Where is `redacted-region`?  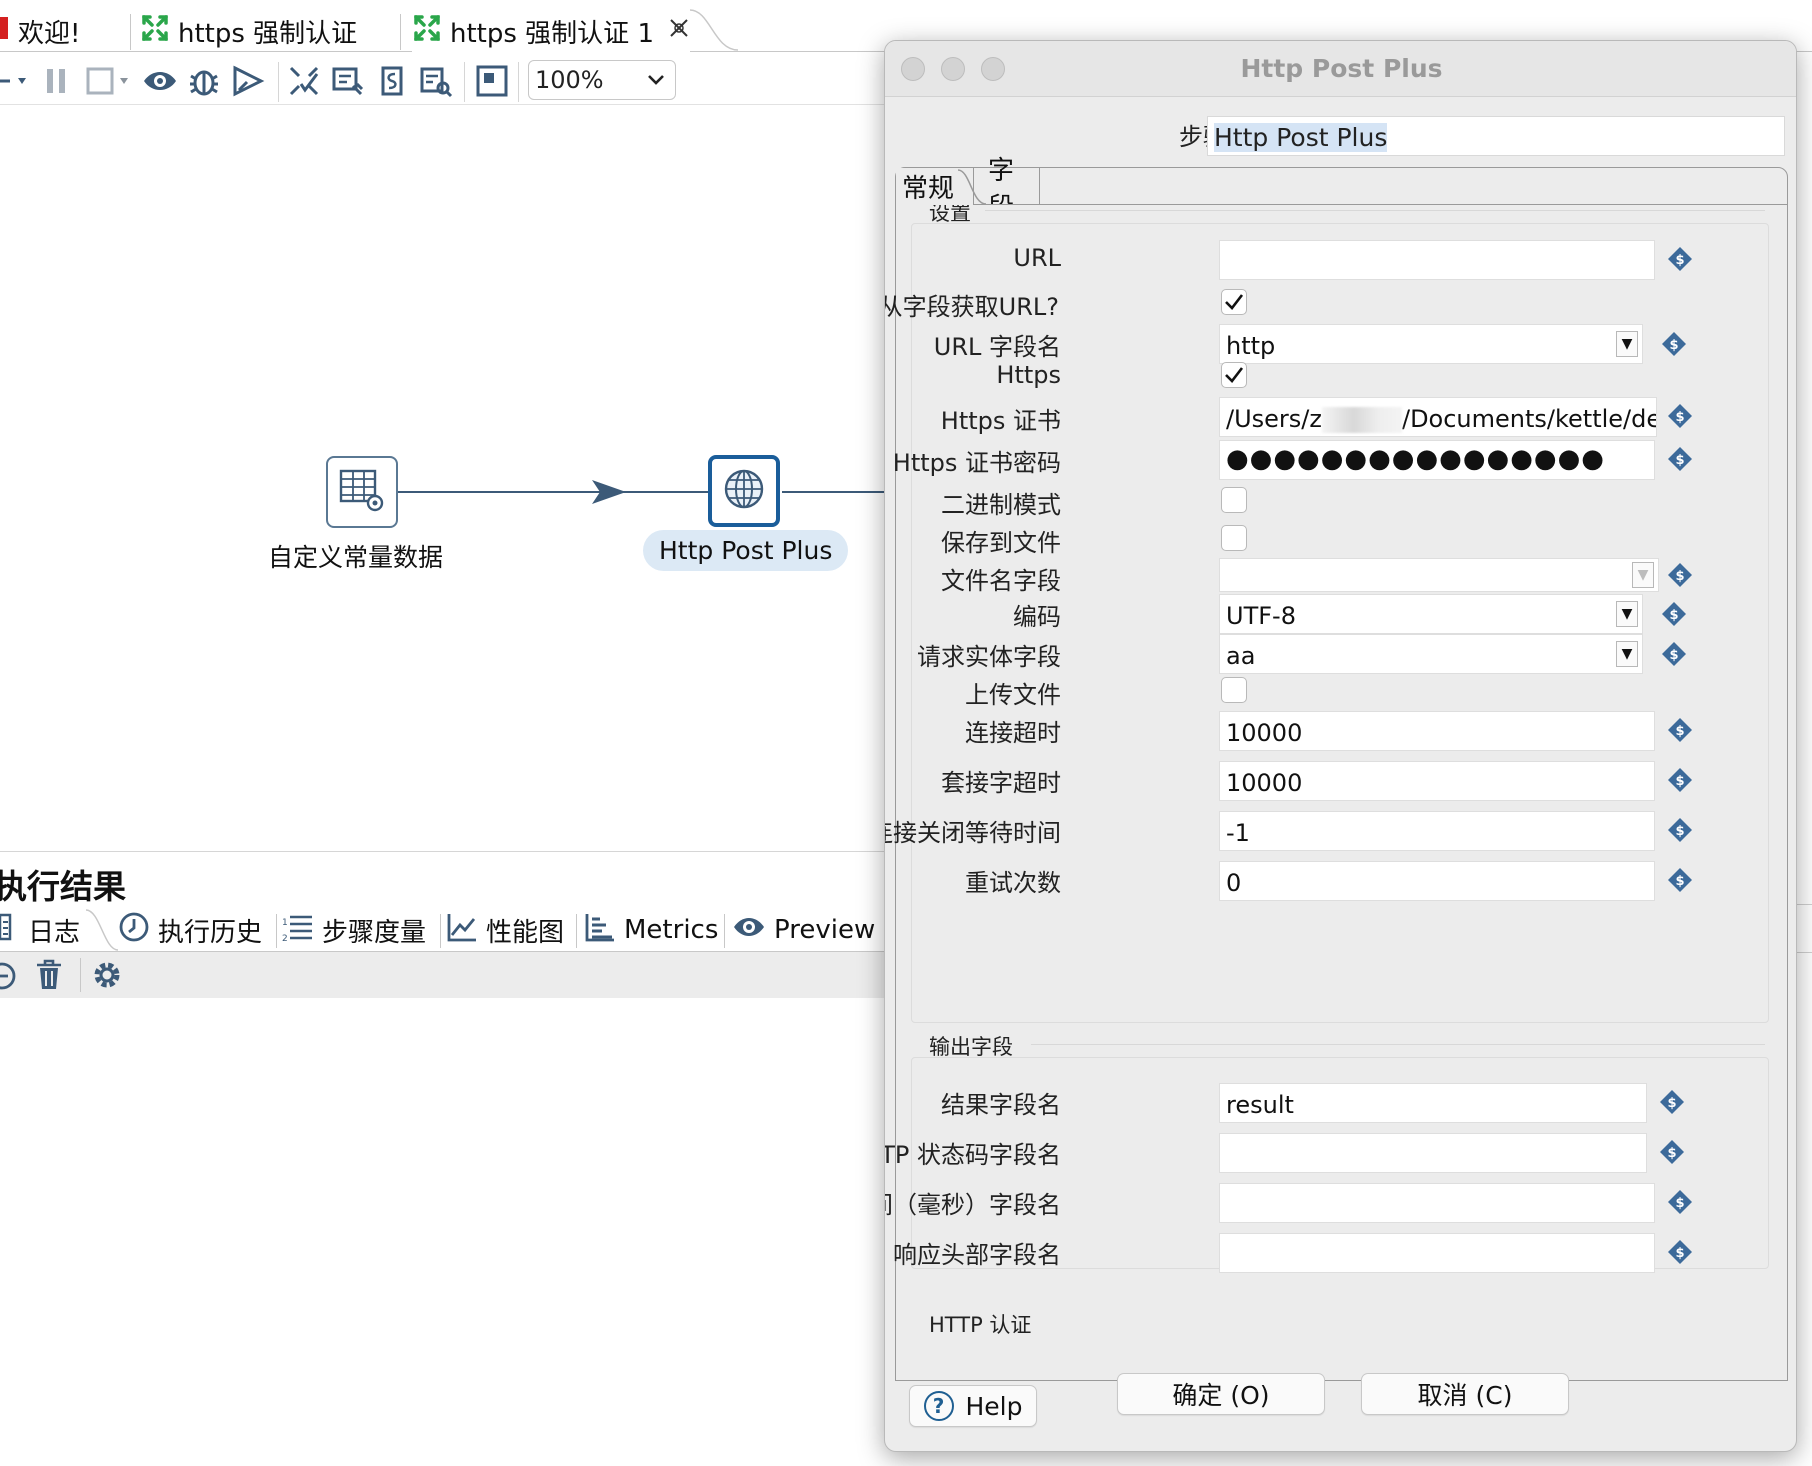 redacted-region is located at coordinates (1361, 420).